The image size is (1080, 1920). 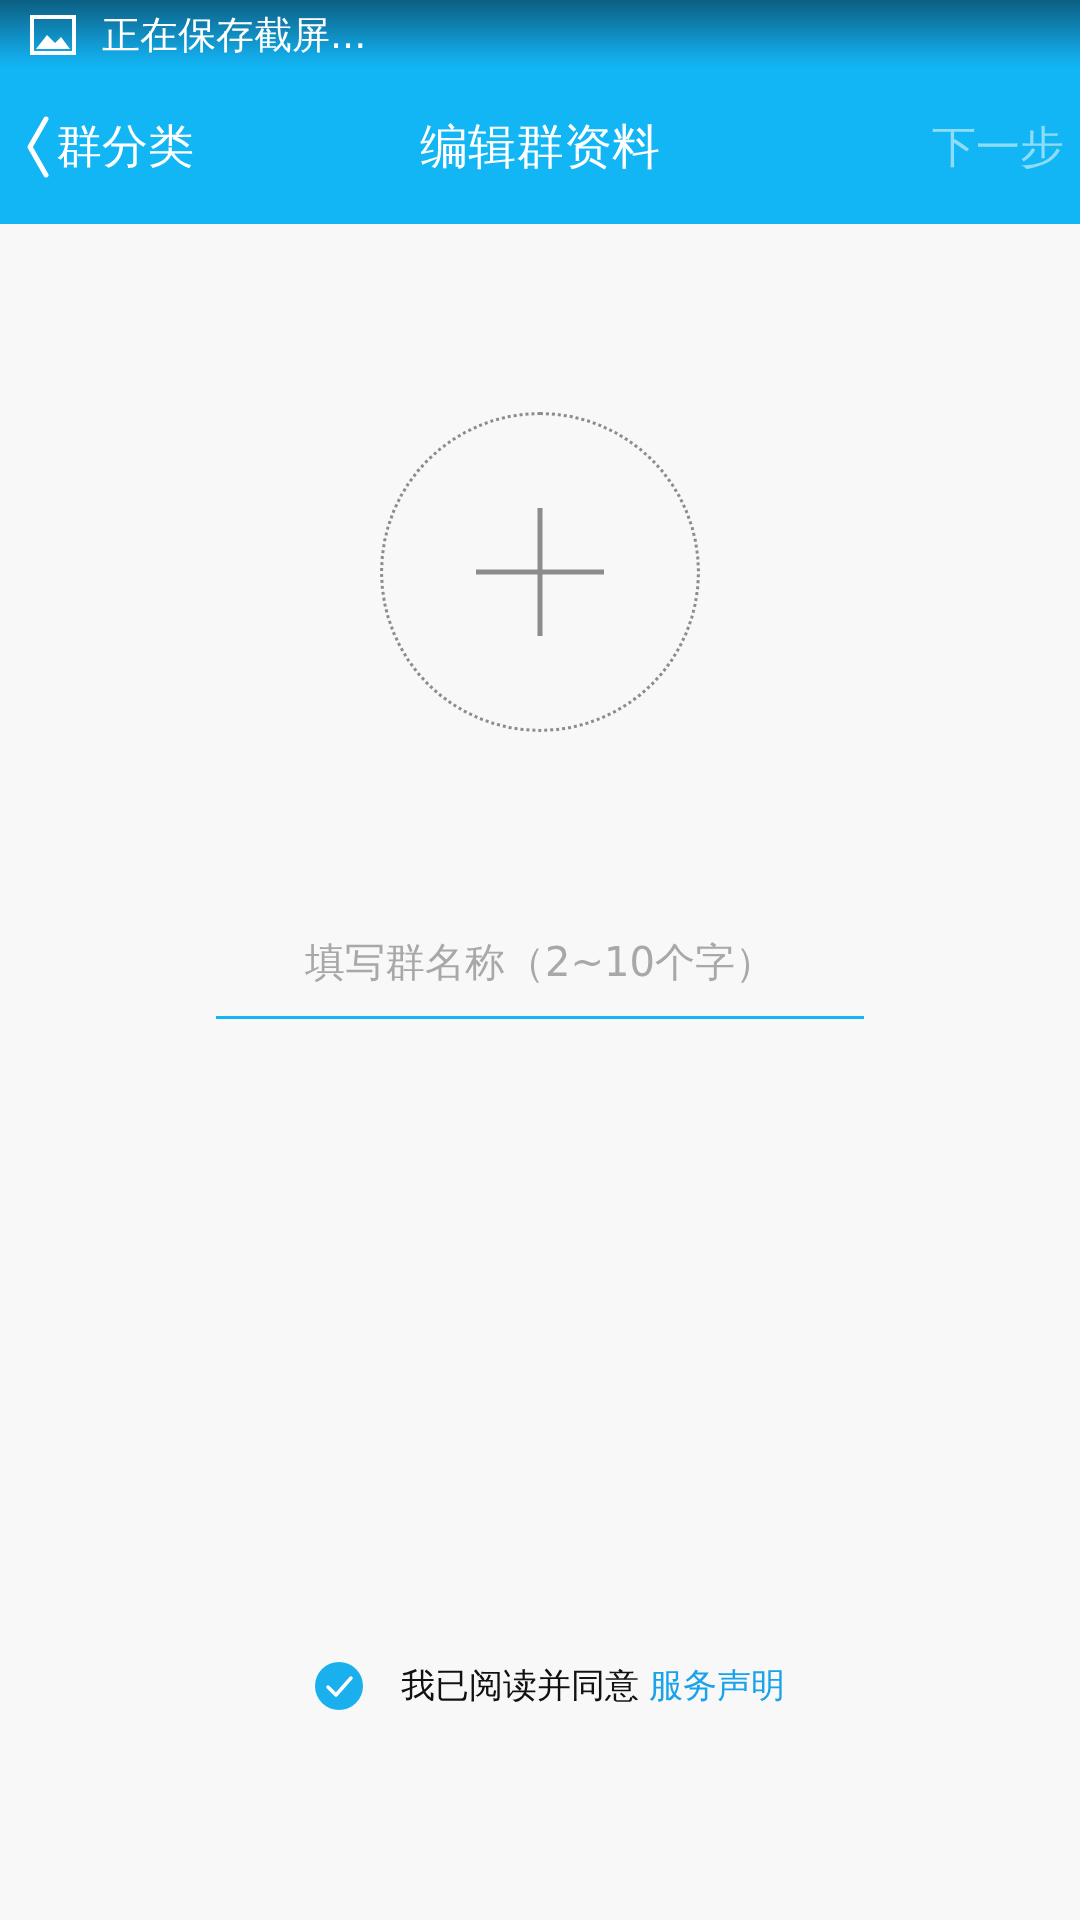 I want to click on agree-checkbox, so click(x=339, y=1686).